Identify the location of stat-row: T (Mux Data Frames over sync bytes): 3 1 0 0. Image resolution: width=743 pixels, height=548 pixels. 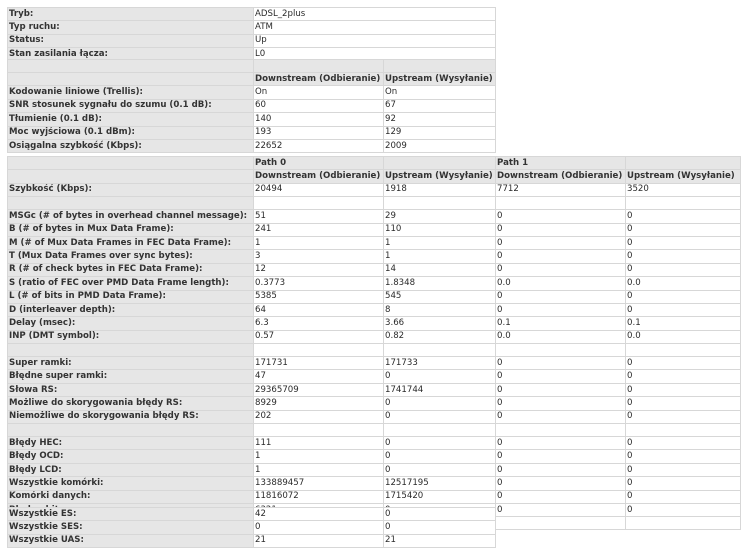
(374, 256).